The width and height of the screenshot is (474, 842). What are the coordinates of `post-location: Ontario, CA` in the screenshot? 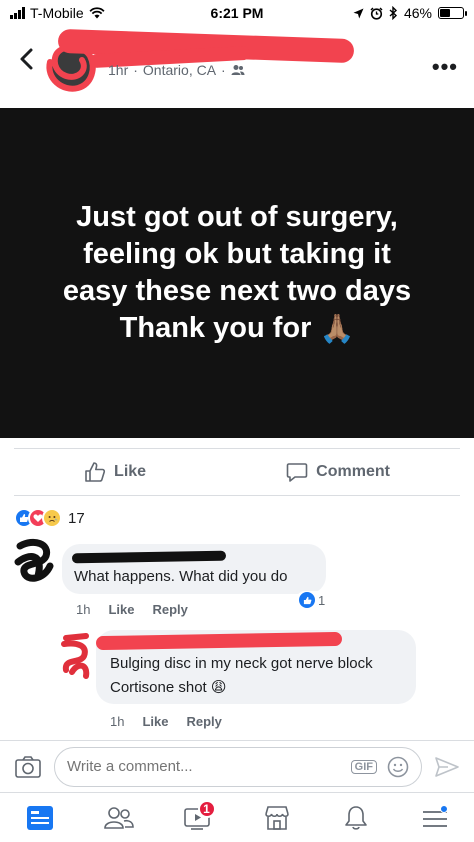 It's located at (179, 70).